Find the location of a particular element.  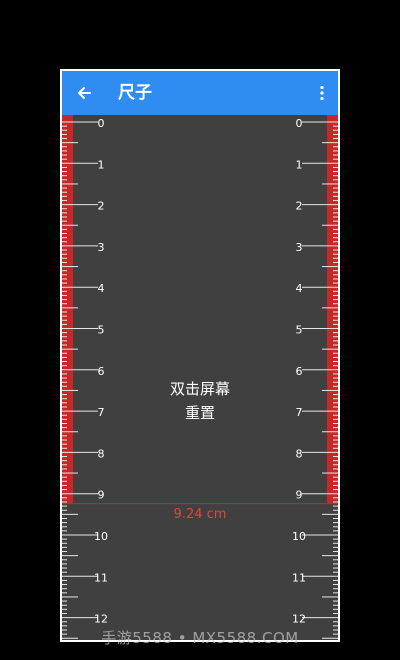

left-cm-label: 9 is located at coordinates (101, 495).